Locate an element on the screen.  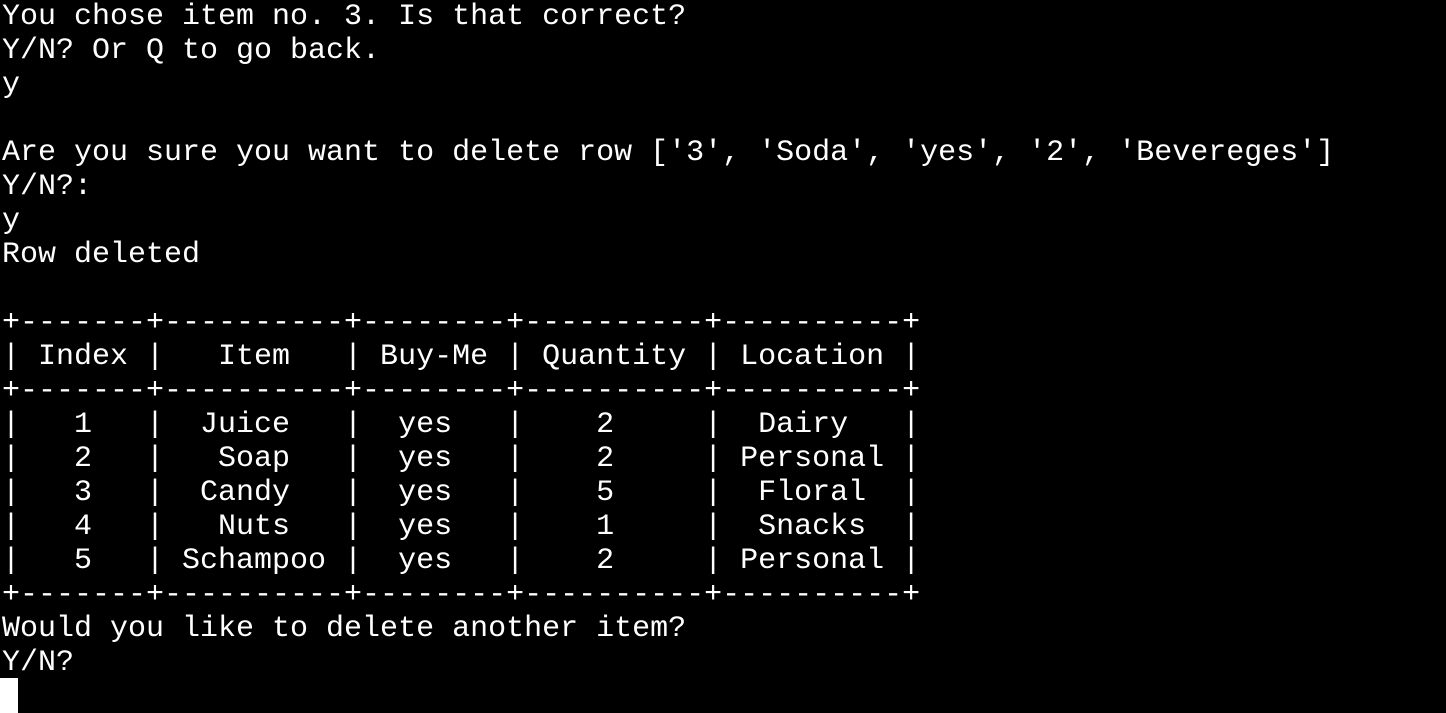
table-row: | 3 | Candy | yes | 5 | Floral | is located at coordinates (461, 493).